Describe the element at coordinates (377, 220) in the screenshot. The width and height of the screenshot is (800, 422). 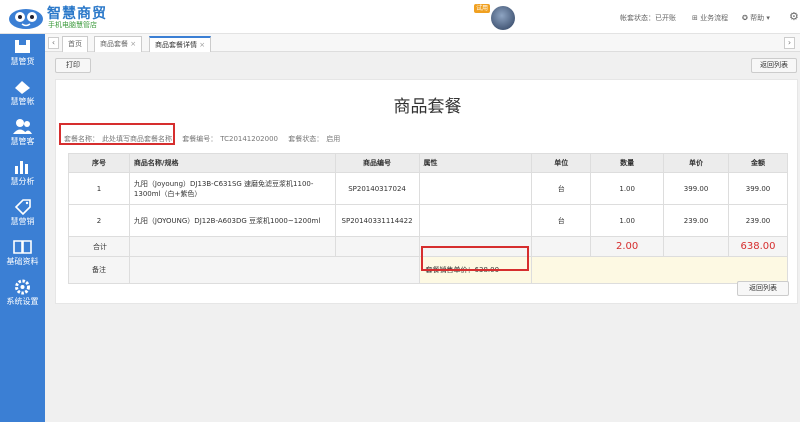
I see `cell-code: SP20140331114422` at that location.